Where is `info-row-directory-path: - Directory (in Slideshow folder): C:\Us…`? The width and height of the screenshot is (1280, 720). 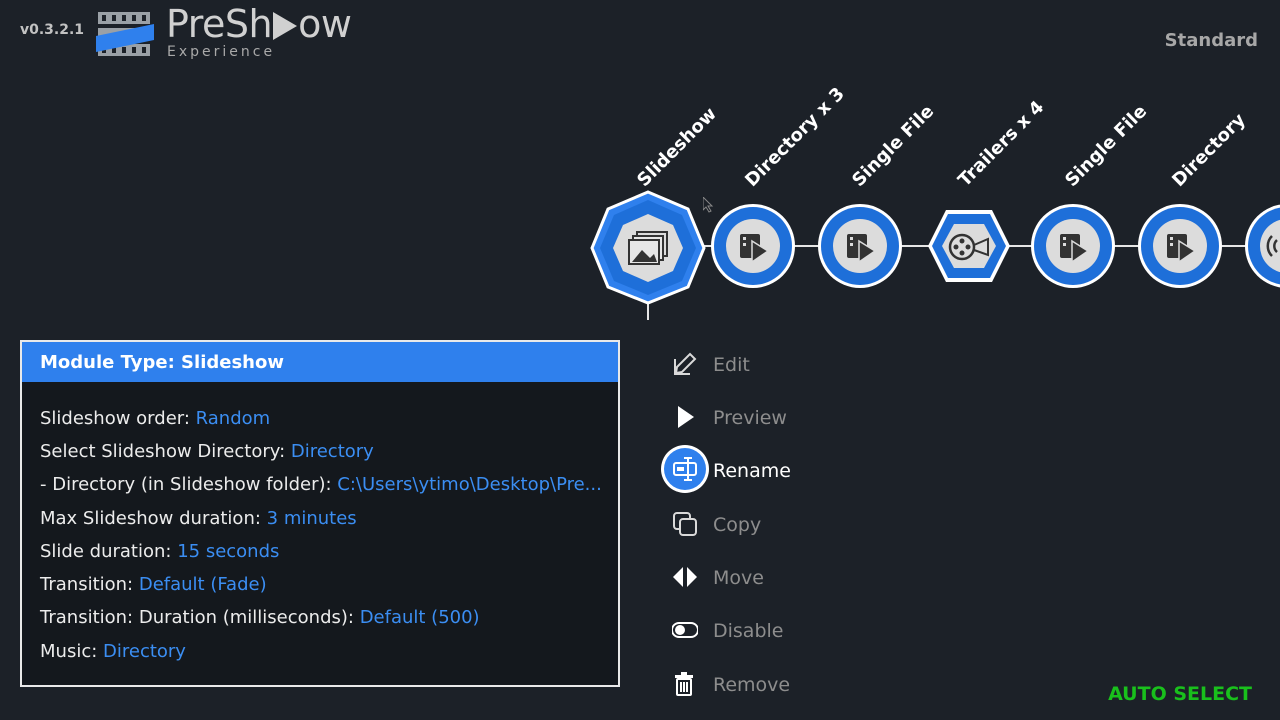
info-row-directory-path: - Directory (in Slideshow folder): C:\Us… is located at coordinates (321, 484).